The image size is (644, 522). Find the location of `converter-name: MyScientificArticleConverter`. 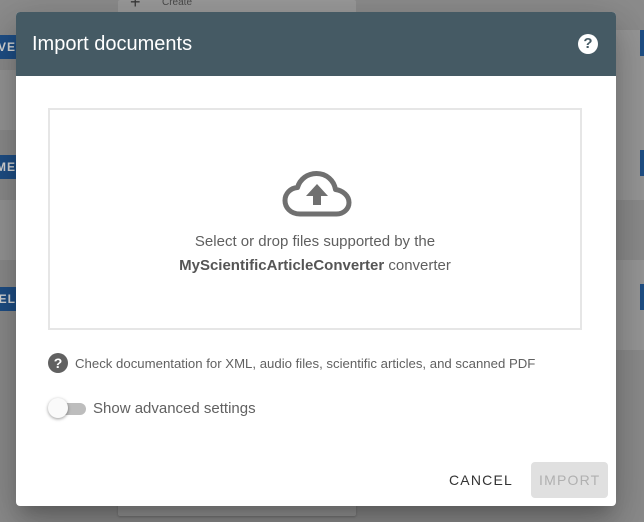

converter-name: MyScientificArticleConverter is located at coordinates (282, 265).